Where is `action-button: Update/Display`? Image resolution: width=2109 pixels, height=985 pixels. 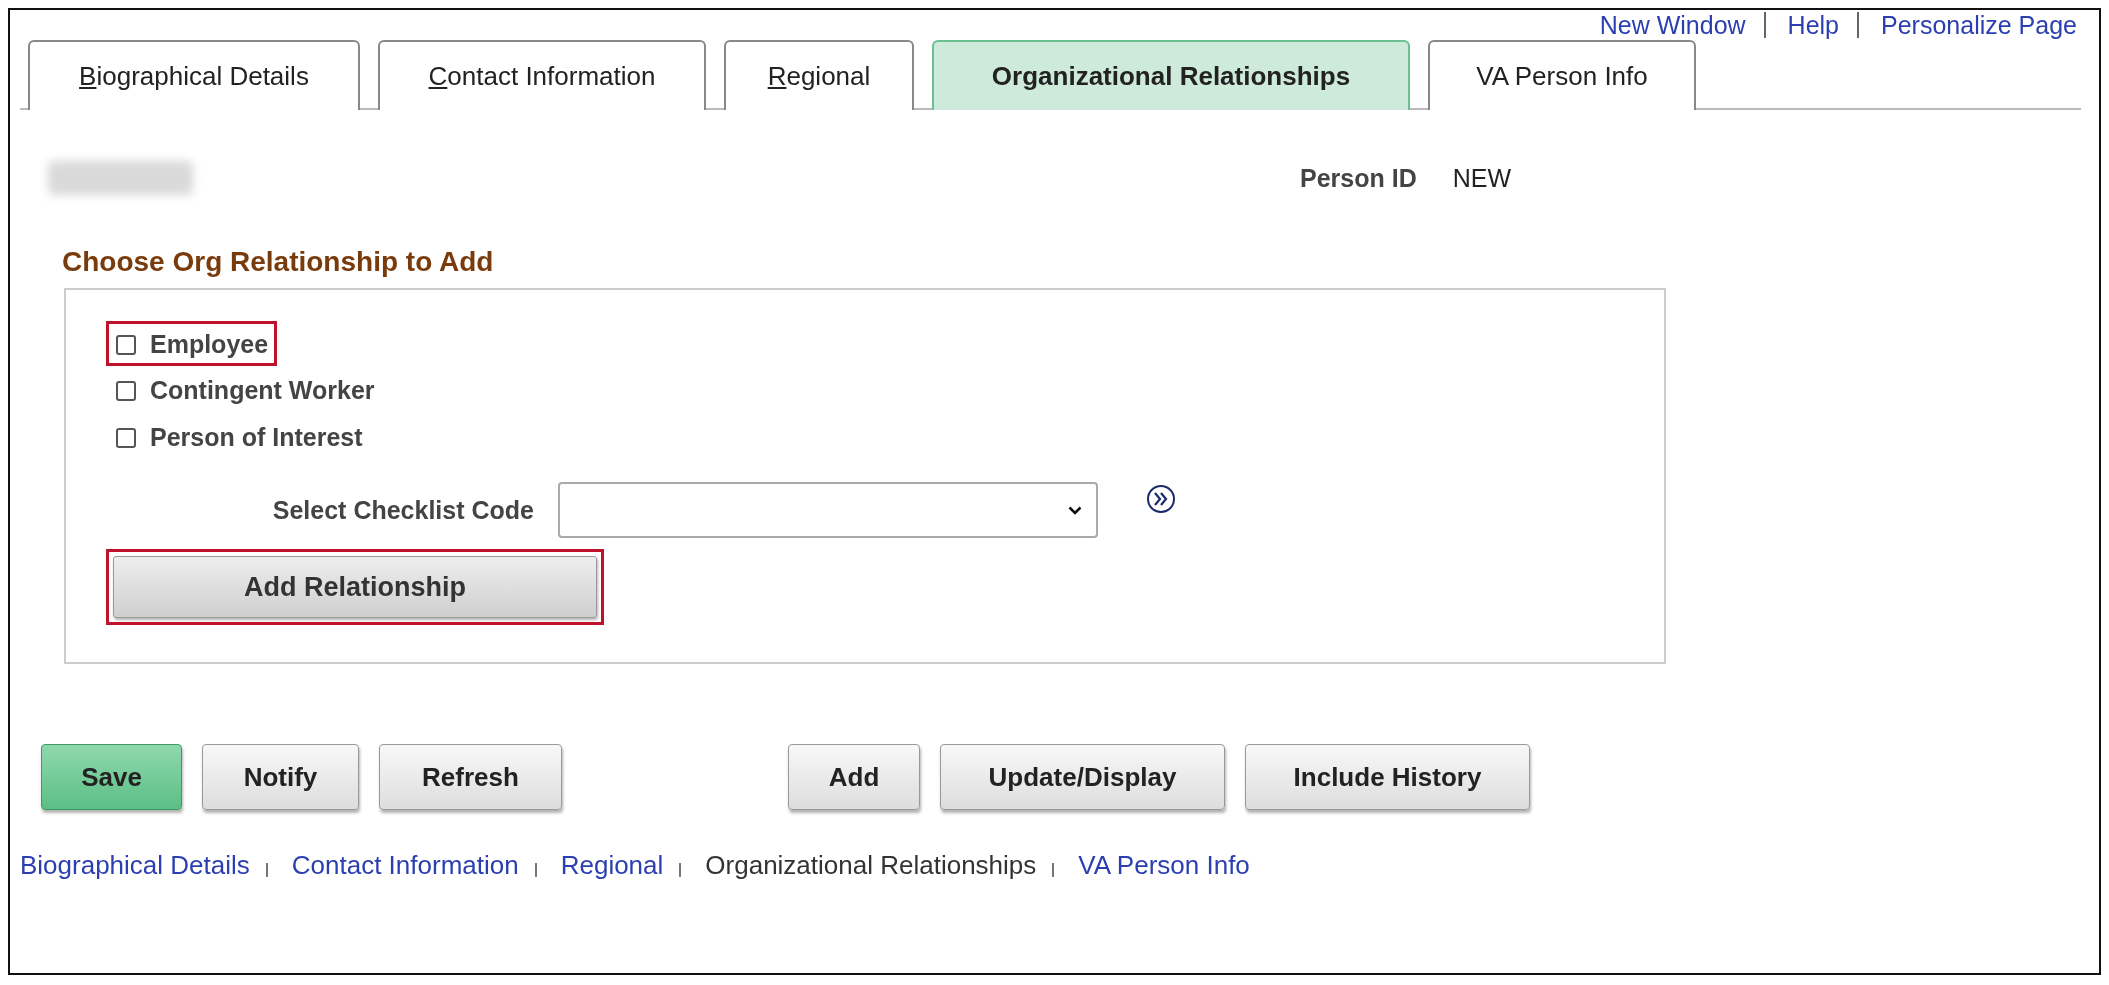
action-button: Update/Display is located at coordinates (1082, 777).